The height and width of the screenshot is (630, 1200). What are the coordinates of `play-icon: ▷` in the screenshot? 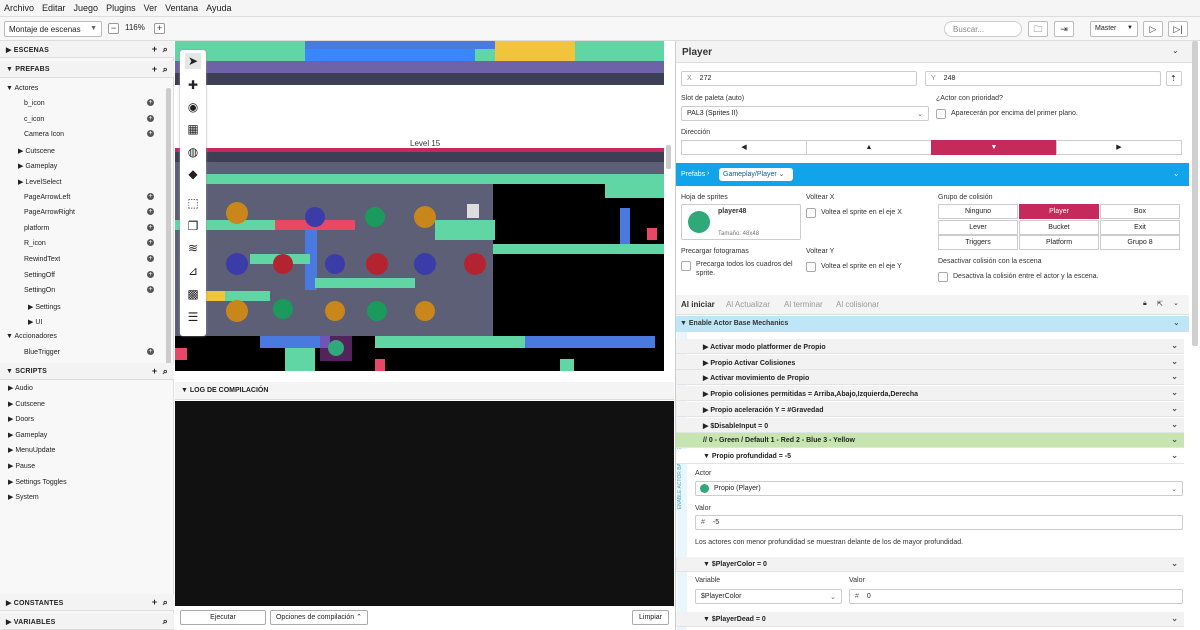 It's located at (1153, 29).